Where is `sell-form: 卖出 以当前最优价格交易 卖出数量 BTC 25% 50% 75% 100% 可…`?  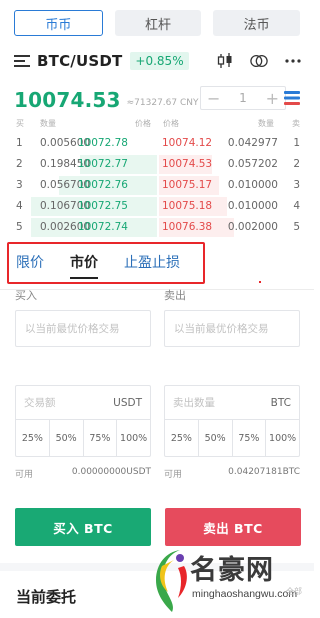
sell-form: 卖出 以当前最优价格交易 卖出数量 BTC 25% 50% 75% 100% 可… is located at coordinates (232, 385).